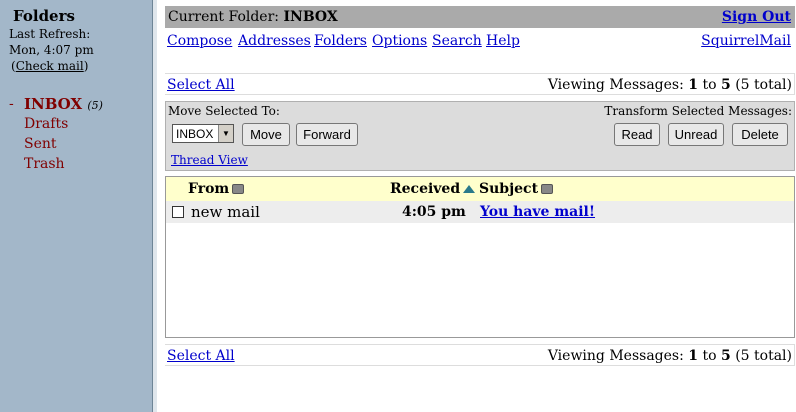 The image size is (796, 412). I want to click on last-refresh-label: Last Refresh:, so click(50, 34).